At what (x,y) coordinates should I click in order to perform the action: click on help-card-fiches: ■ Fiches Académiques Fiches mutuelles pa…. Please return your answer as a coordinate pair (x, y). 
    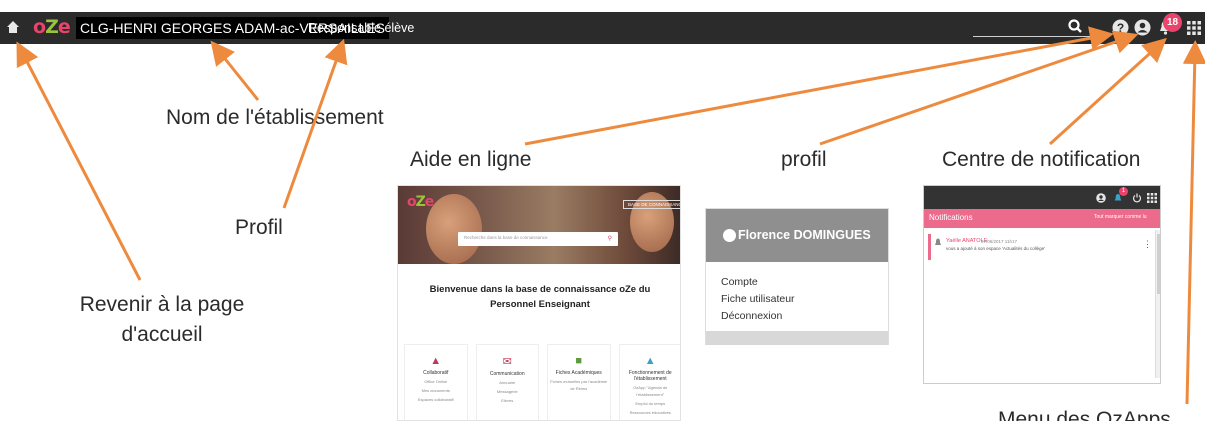
    Looking at the image, I should click on (579, 382).